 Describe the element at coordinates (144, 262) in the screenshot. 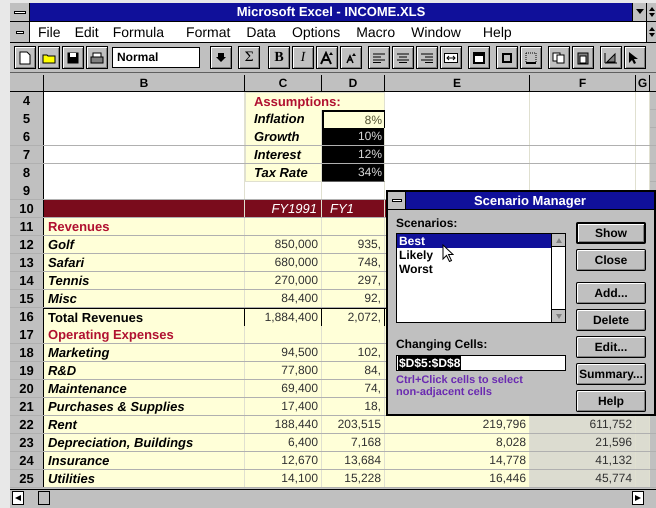

I see `table-cell: Safari` at that location.